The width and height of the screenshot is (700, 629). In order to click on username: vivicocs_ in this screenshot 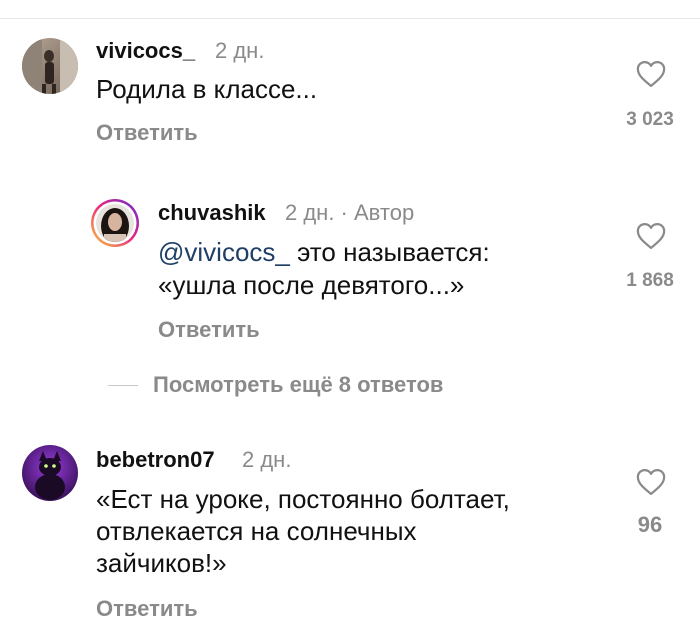, I will do `click(145, 51)`.